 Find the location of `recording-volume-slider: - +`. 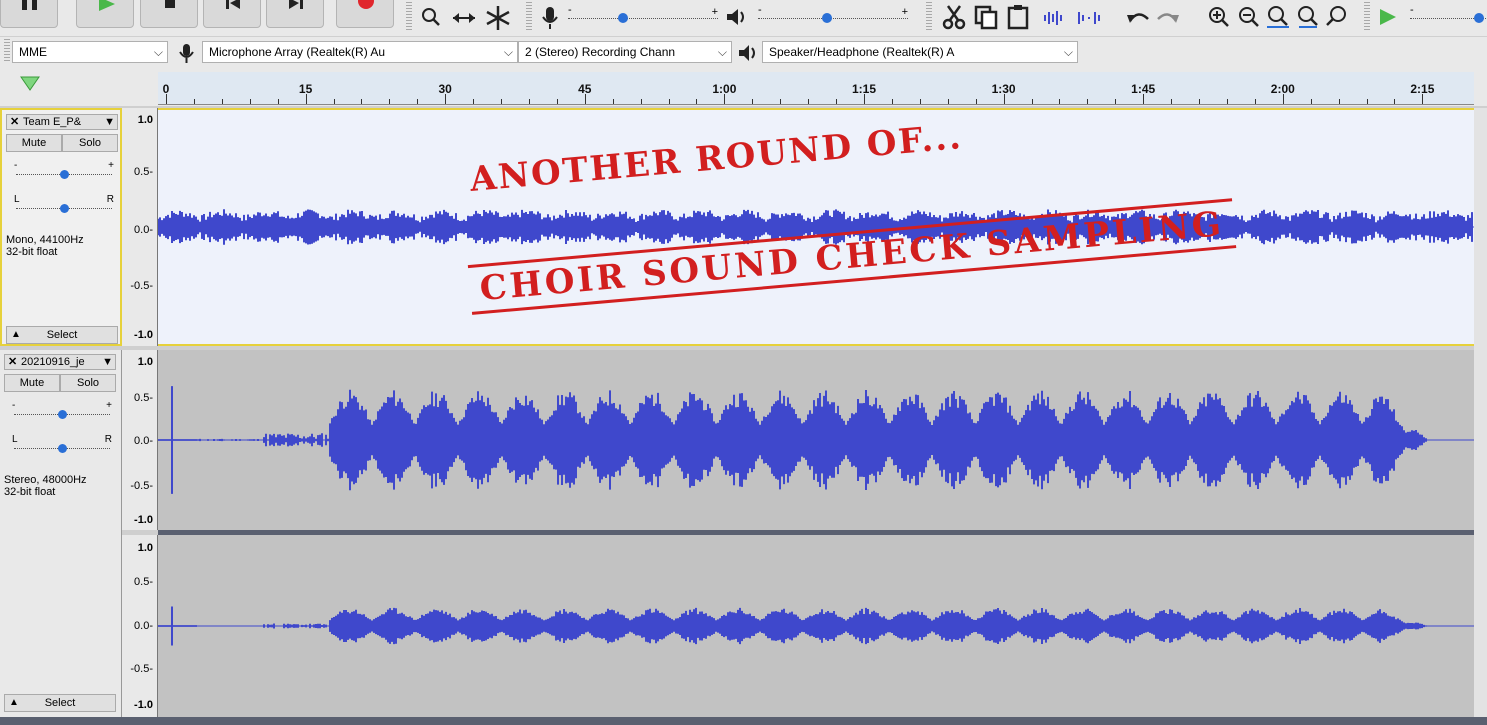

recording-volume-slider: - + is located at coordinates (643, 17).